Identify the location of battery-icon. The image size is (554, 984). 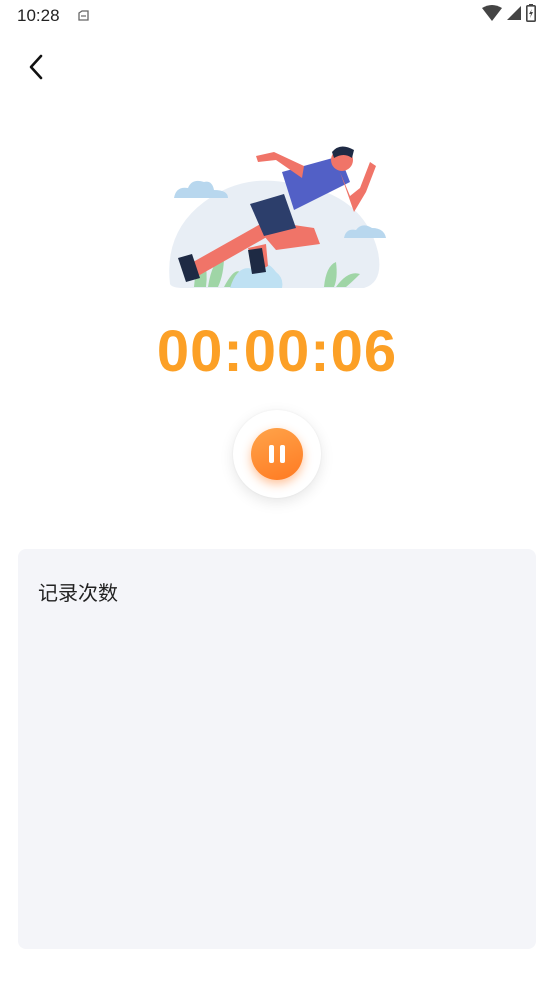
(531, 15).